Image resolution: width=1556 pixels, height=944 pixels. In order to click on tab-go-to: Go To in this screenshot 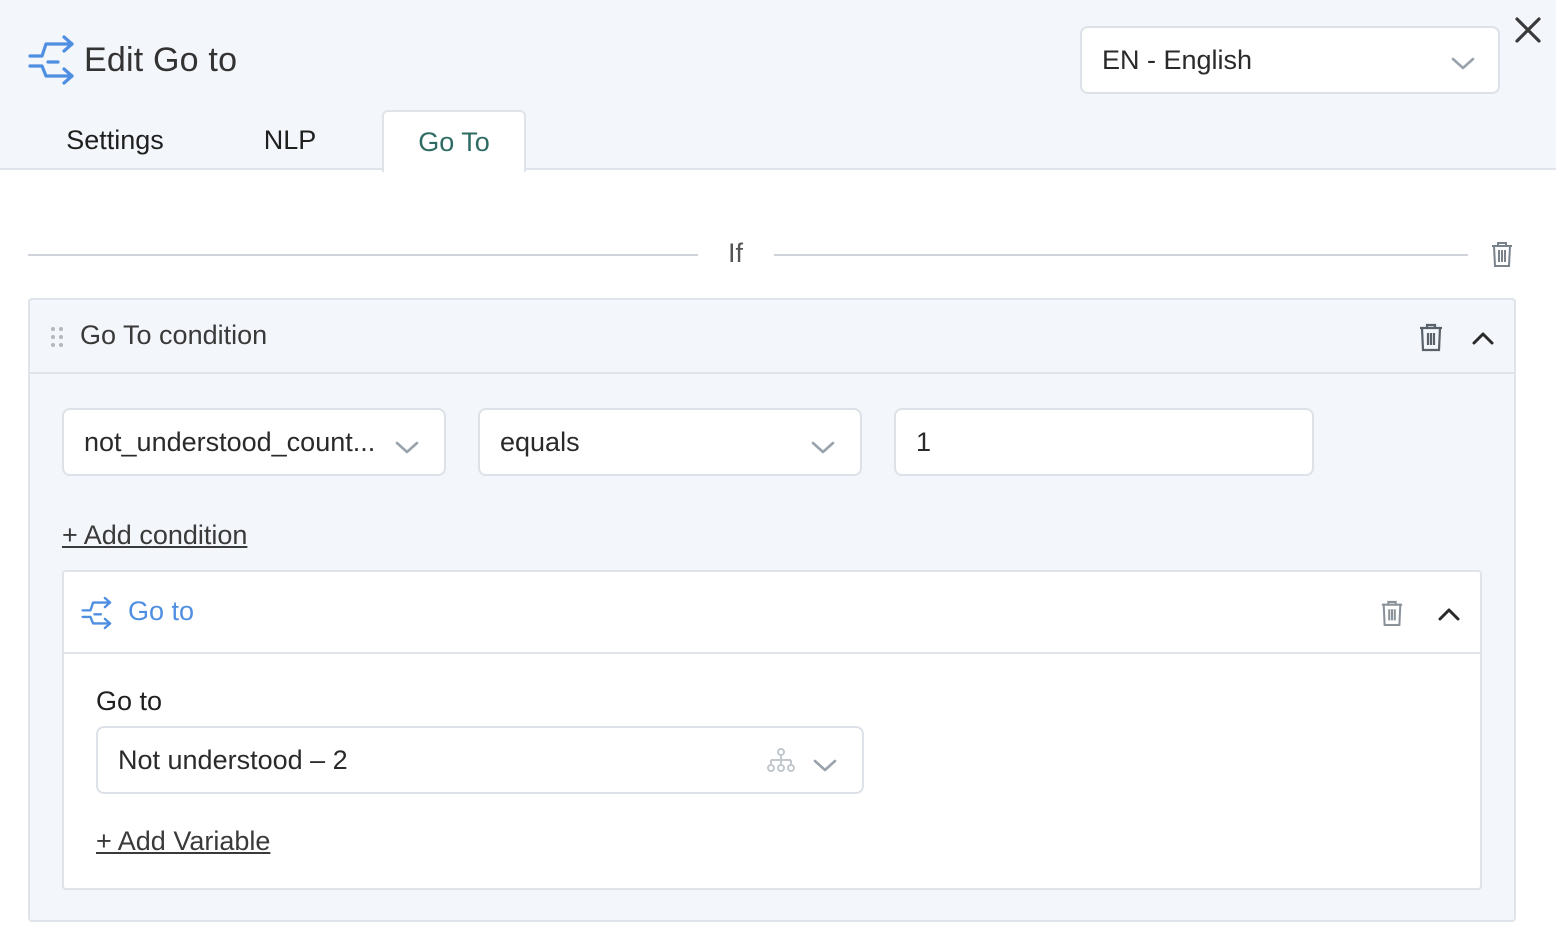, I will do `click(454, 141)`.